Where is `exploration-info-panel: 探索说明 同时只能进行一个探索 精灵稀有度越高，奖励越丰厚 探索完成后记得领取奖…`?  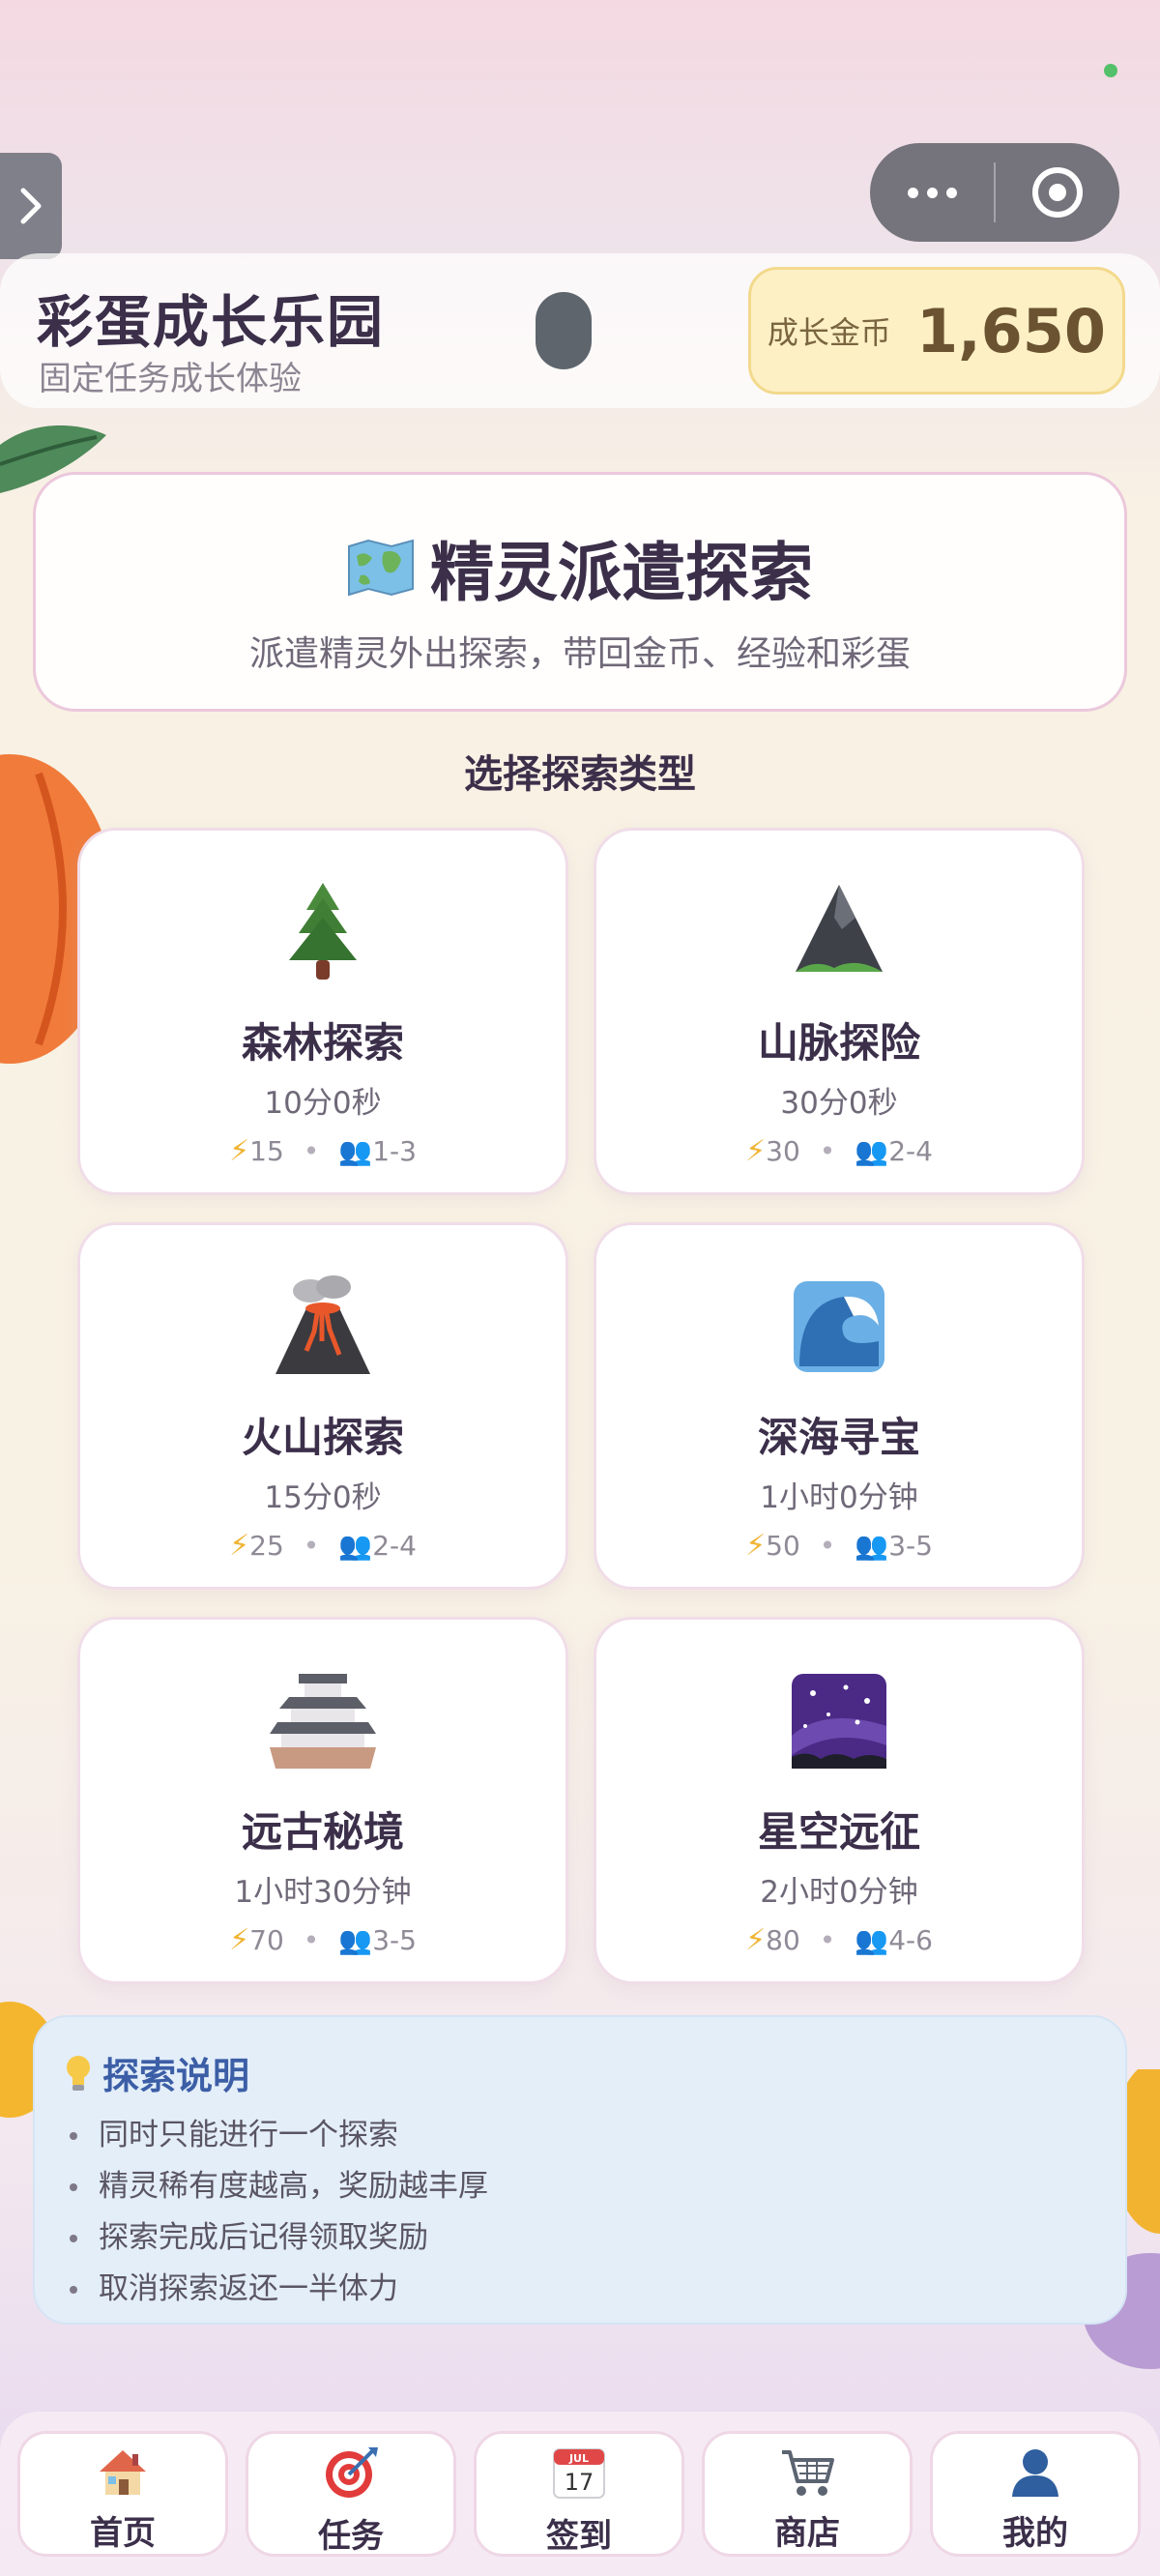
exploration-info-panel: 探索说明 同时只能进行一个探索 精灵稀有度越高，奖励越丰厚 探索完成后记得领取奖… is located at coordinates (580, 2170).